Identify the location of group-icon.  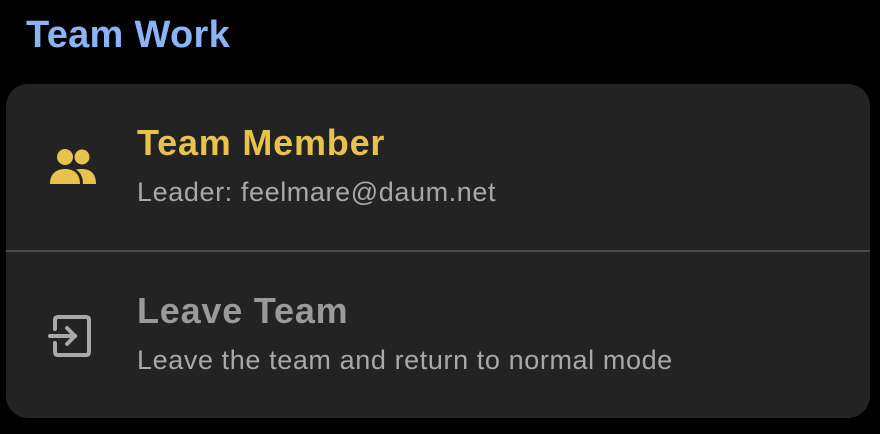
(72, 168).